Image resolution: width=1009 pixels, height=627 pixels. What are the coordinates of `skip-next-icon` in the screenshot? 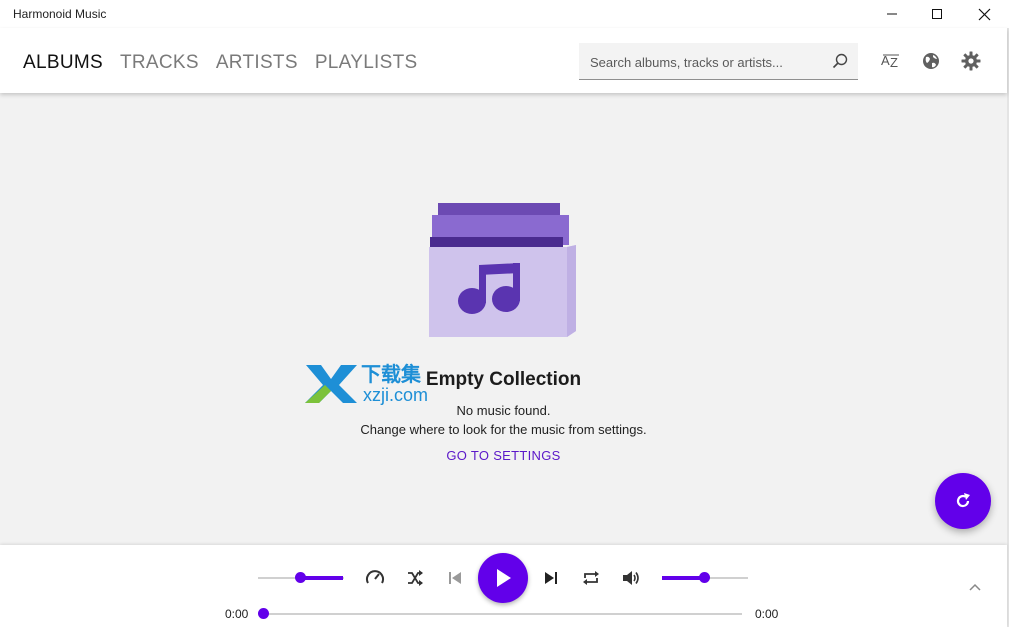 It's located at (551, 578).